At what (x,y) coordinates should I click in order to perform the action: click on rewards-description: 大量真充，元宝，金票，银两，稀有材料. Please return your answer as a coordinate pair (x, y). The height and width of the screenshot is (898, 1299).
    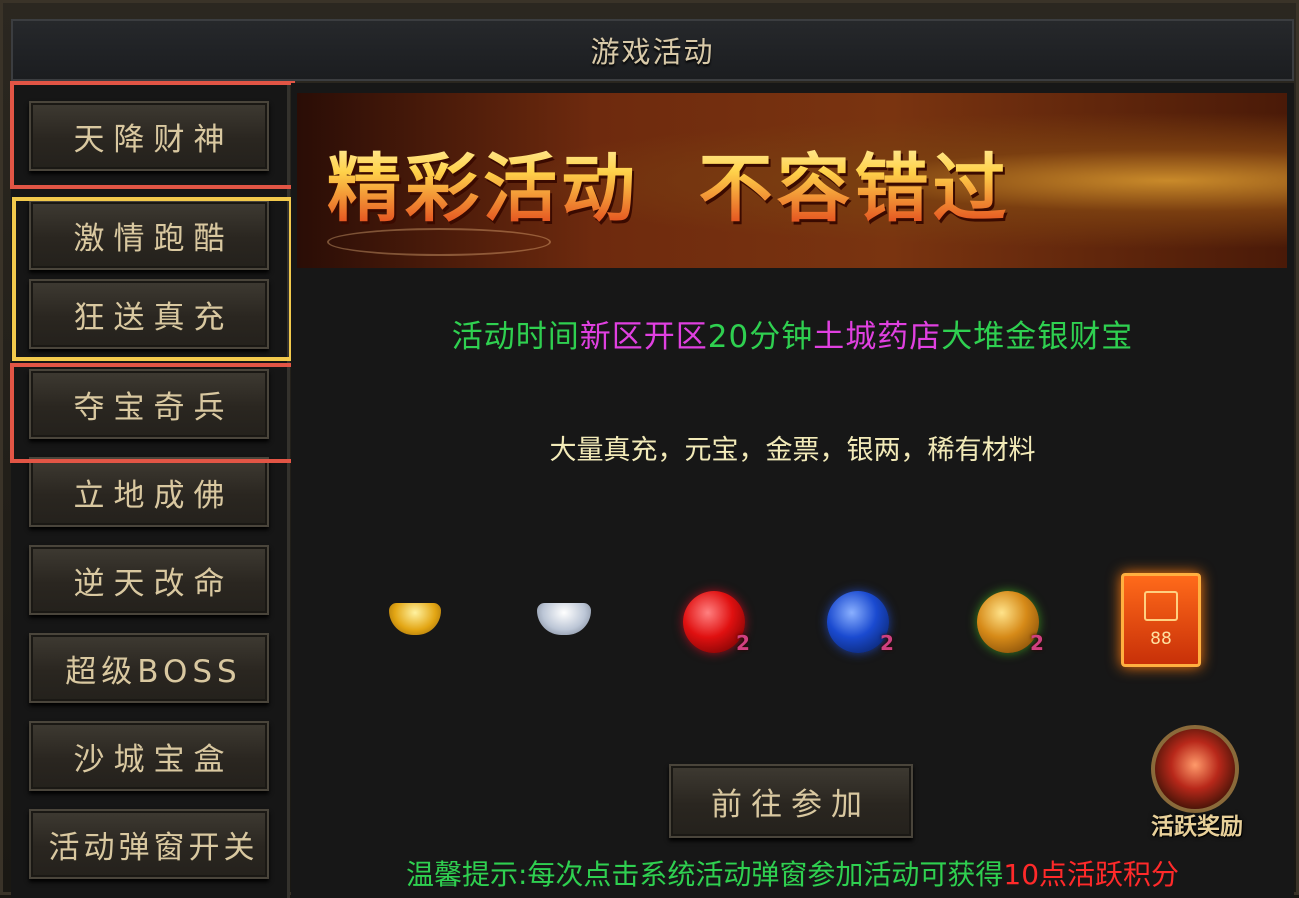
    Looking at the image, I should click on (792, 450).